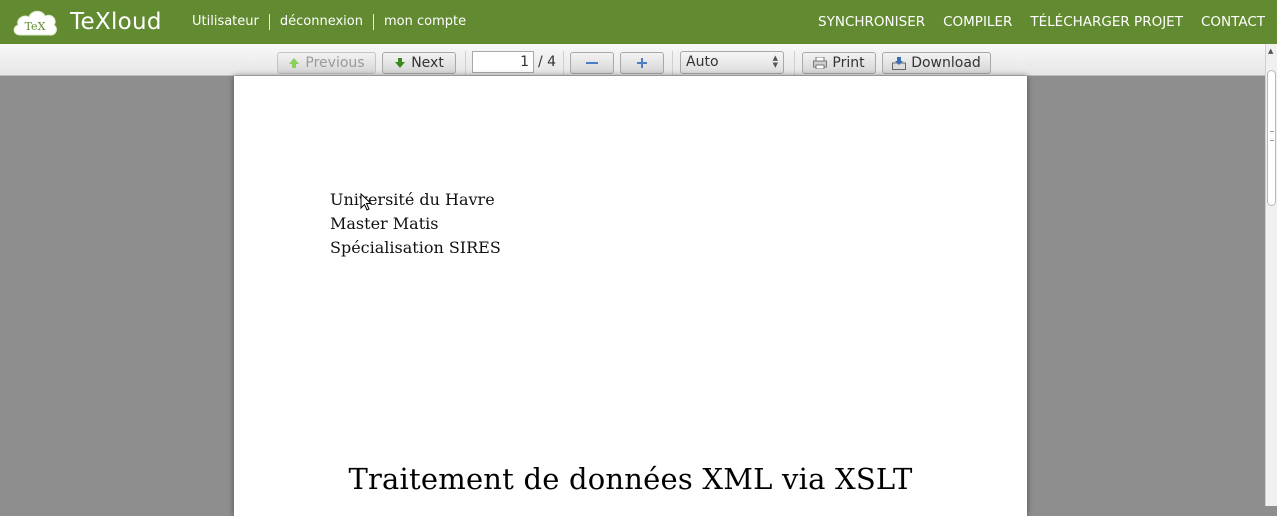  Describe the element at coordinates (1270, 51) in the screenshot. I see `scroll-up-arrow-icon: ▲` at that location.